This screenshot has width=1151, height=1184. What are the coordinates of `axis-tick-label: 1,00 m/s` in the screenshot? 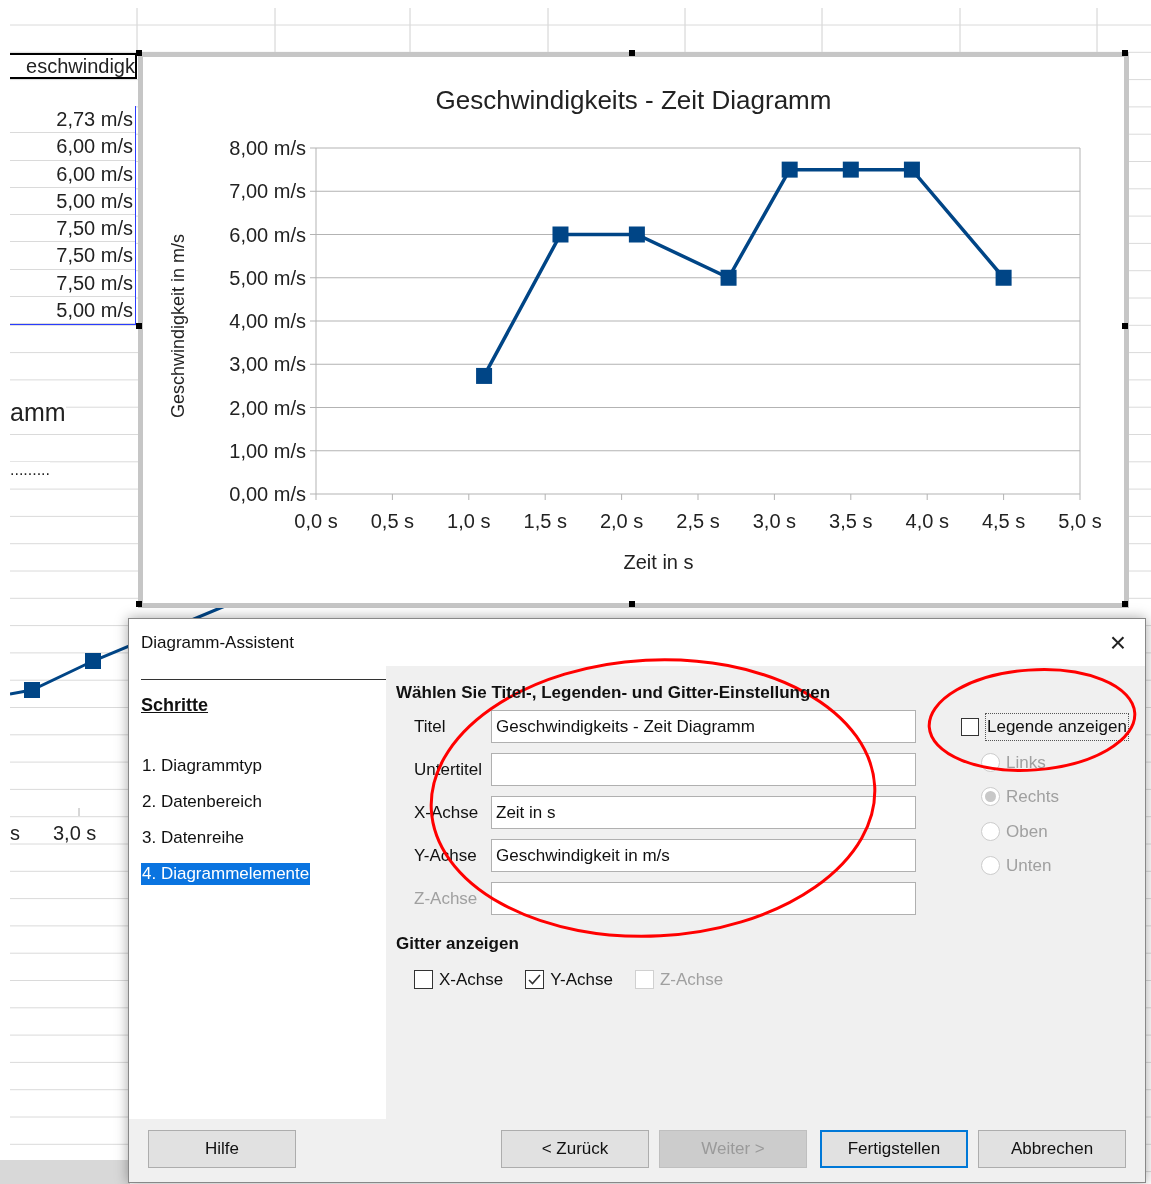 It's located at (267, 450).